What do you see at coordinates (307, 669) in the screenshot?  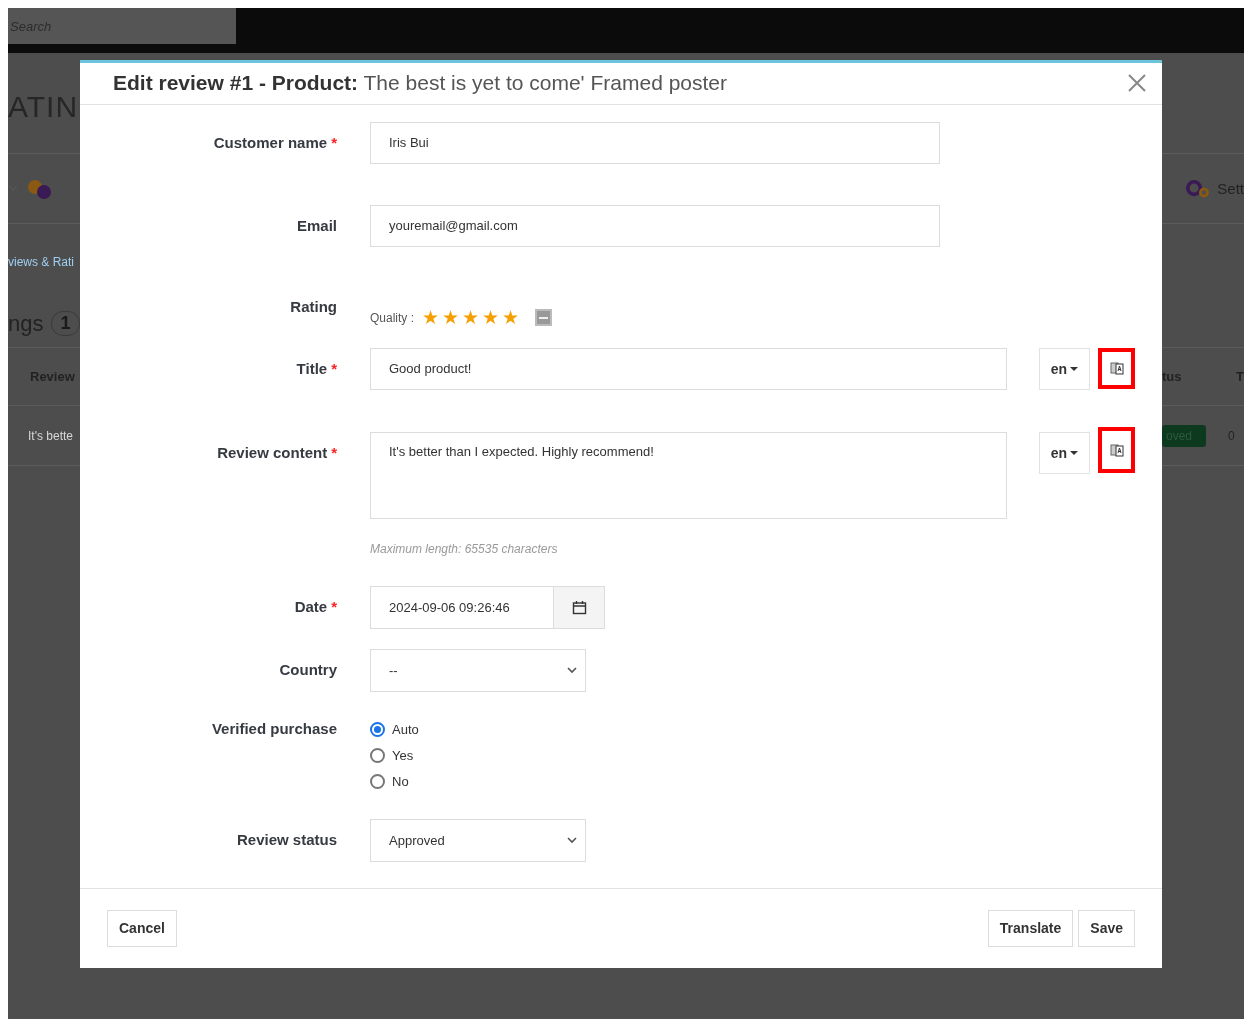 I see `field-label: Country` at bounding box center [307, 669].